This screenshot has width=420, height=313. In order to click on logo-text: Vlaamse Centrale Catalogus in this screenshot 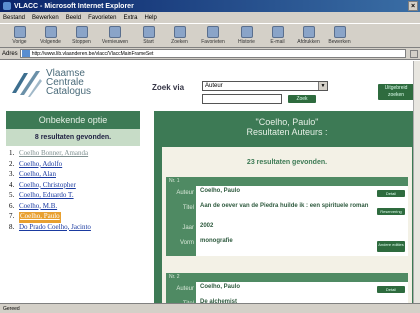, I will do `click(69, 83)`.